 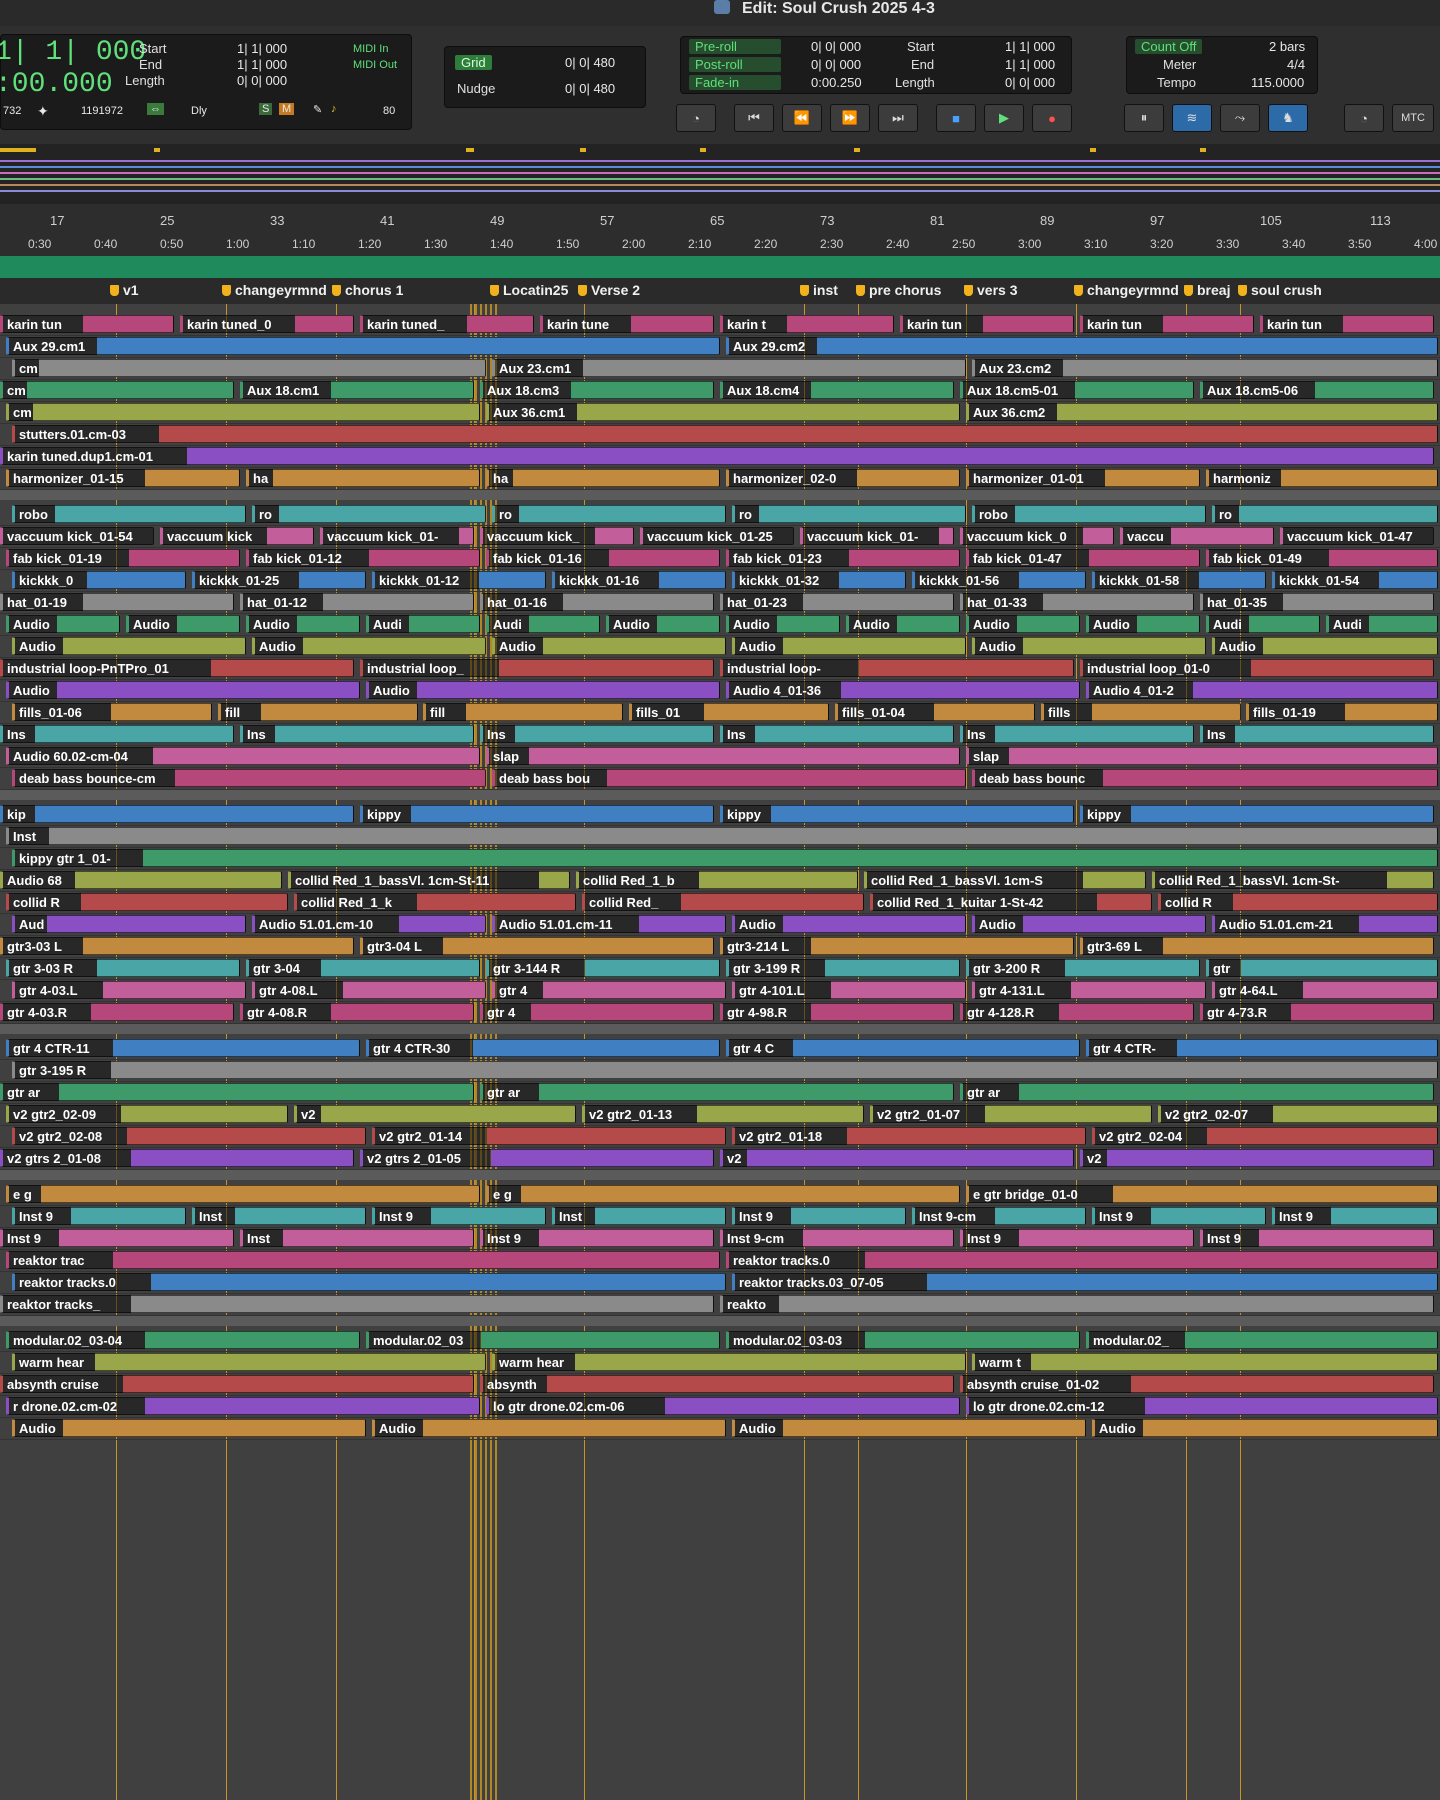 I want to click on audio-clip: e g, so click(x=243, y=1194).